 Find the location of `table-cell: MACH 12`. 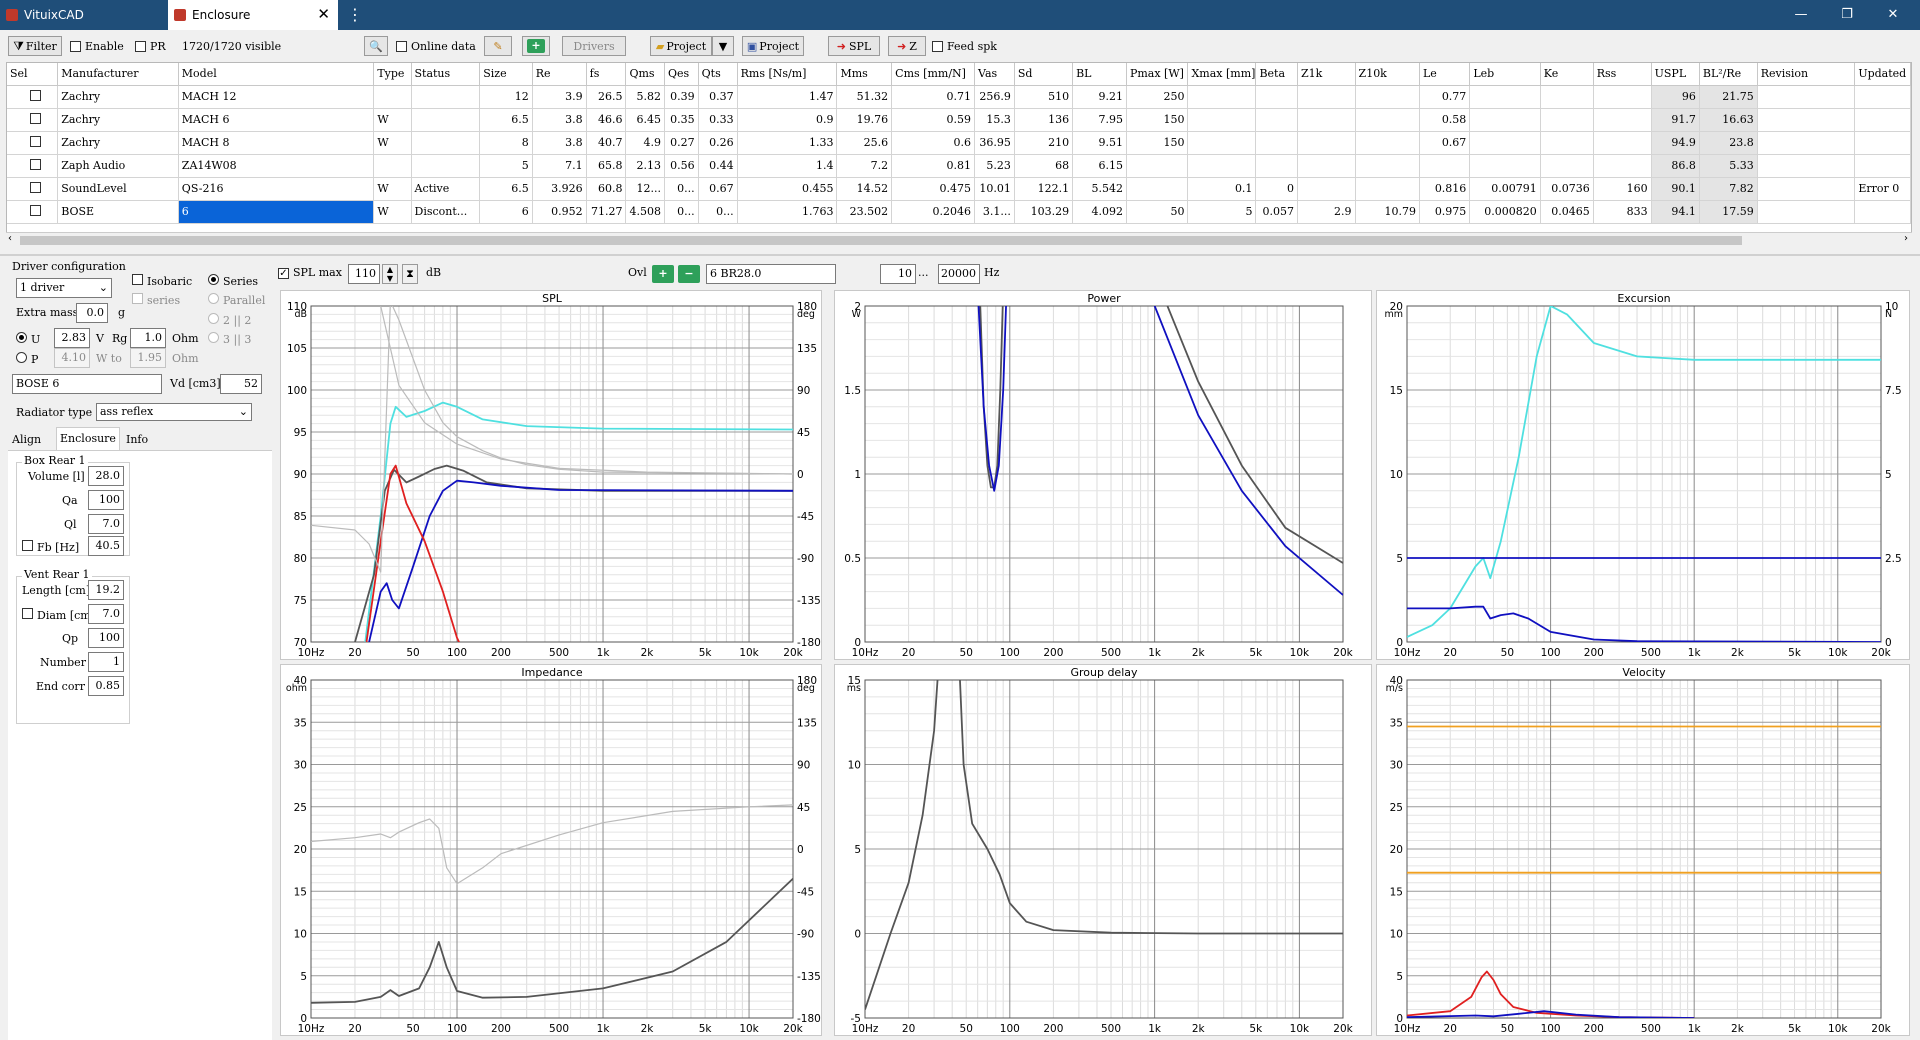

table-cell: MACH 12 is located at coordinates (276, 97).